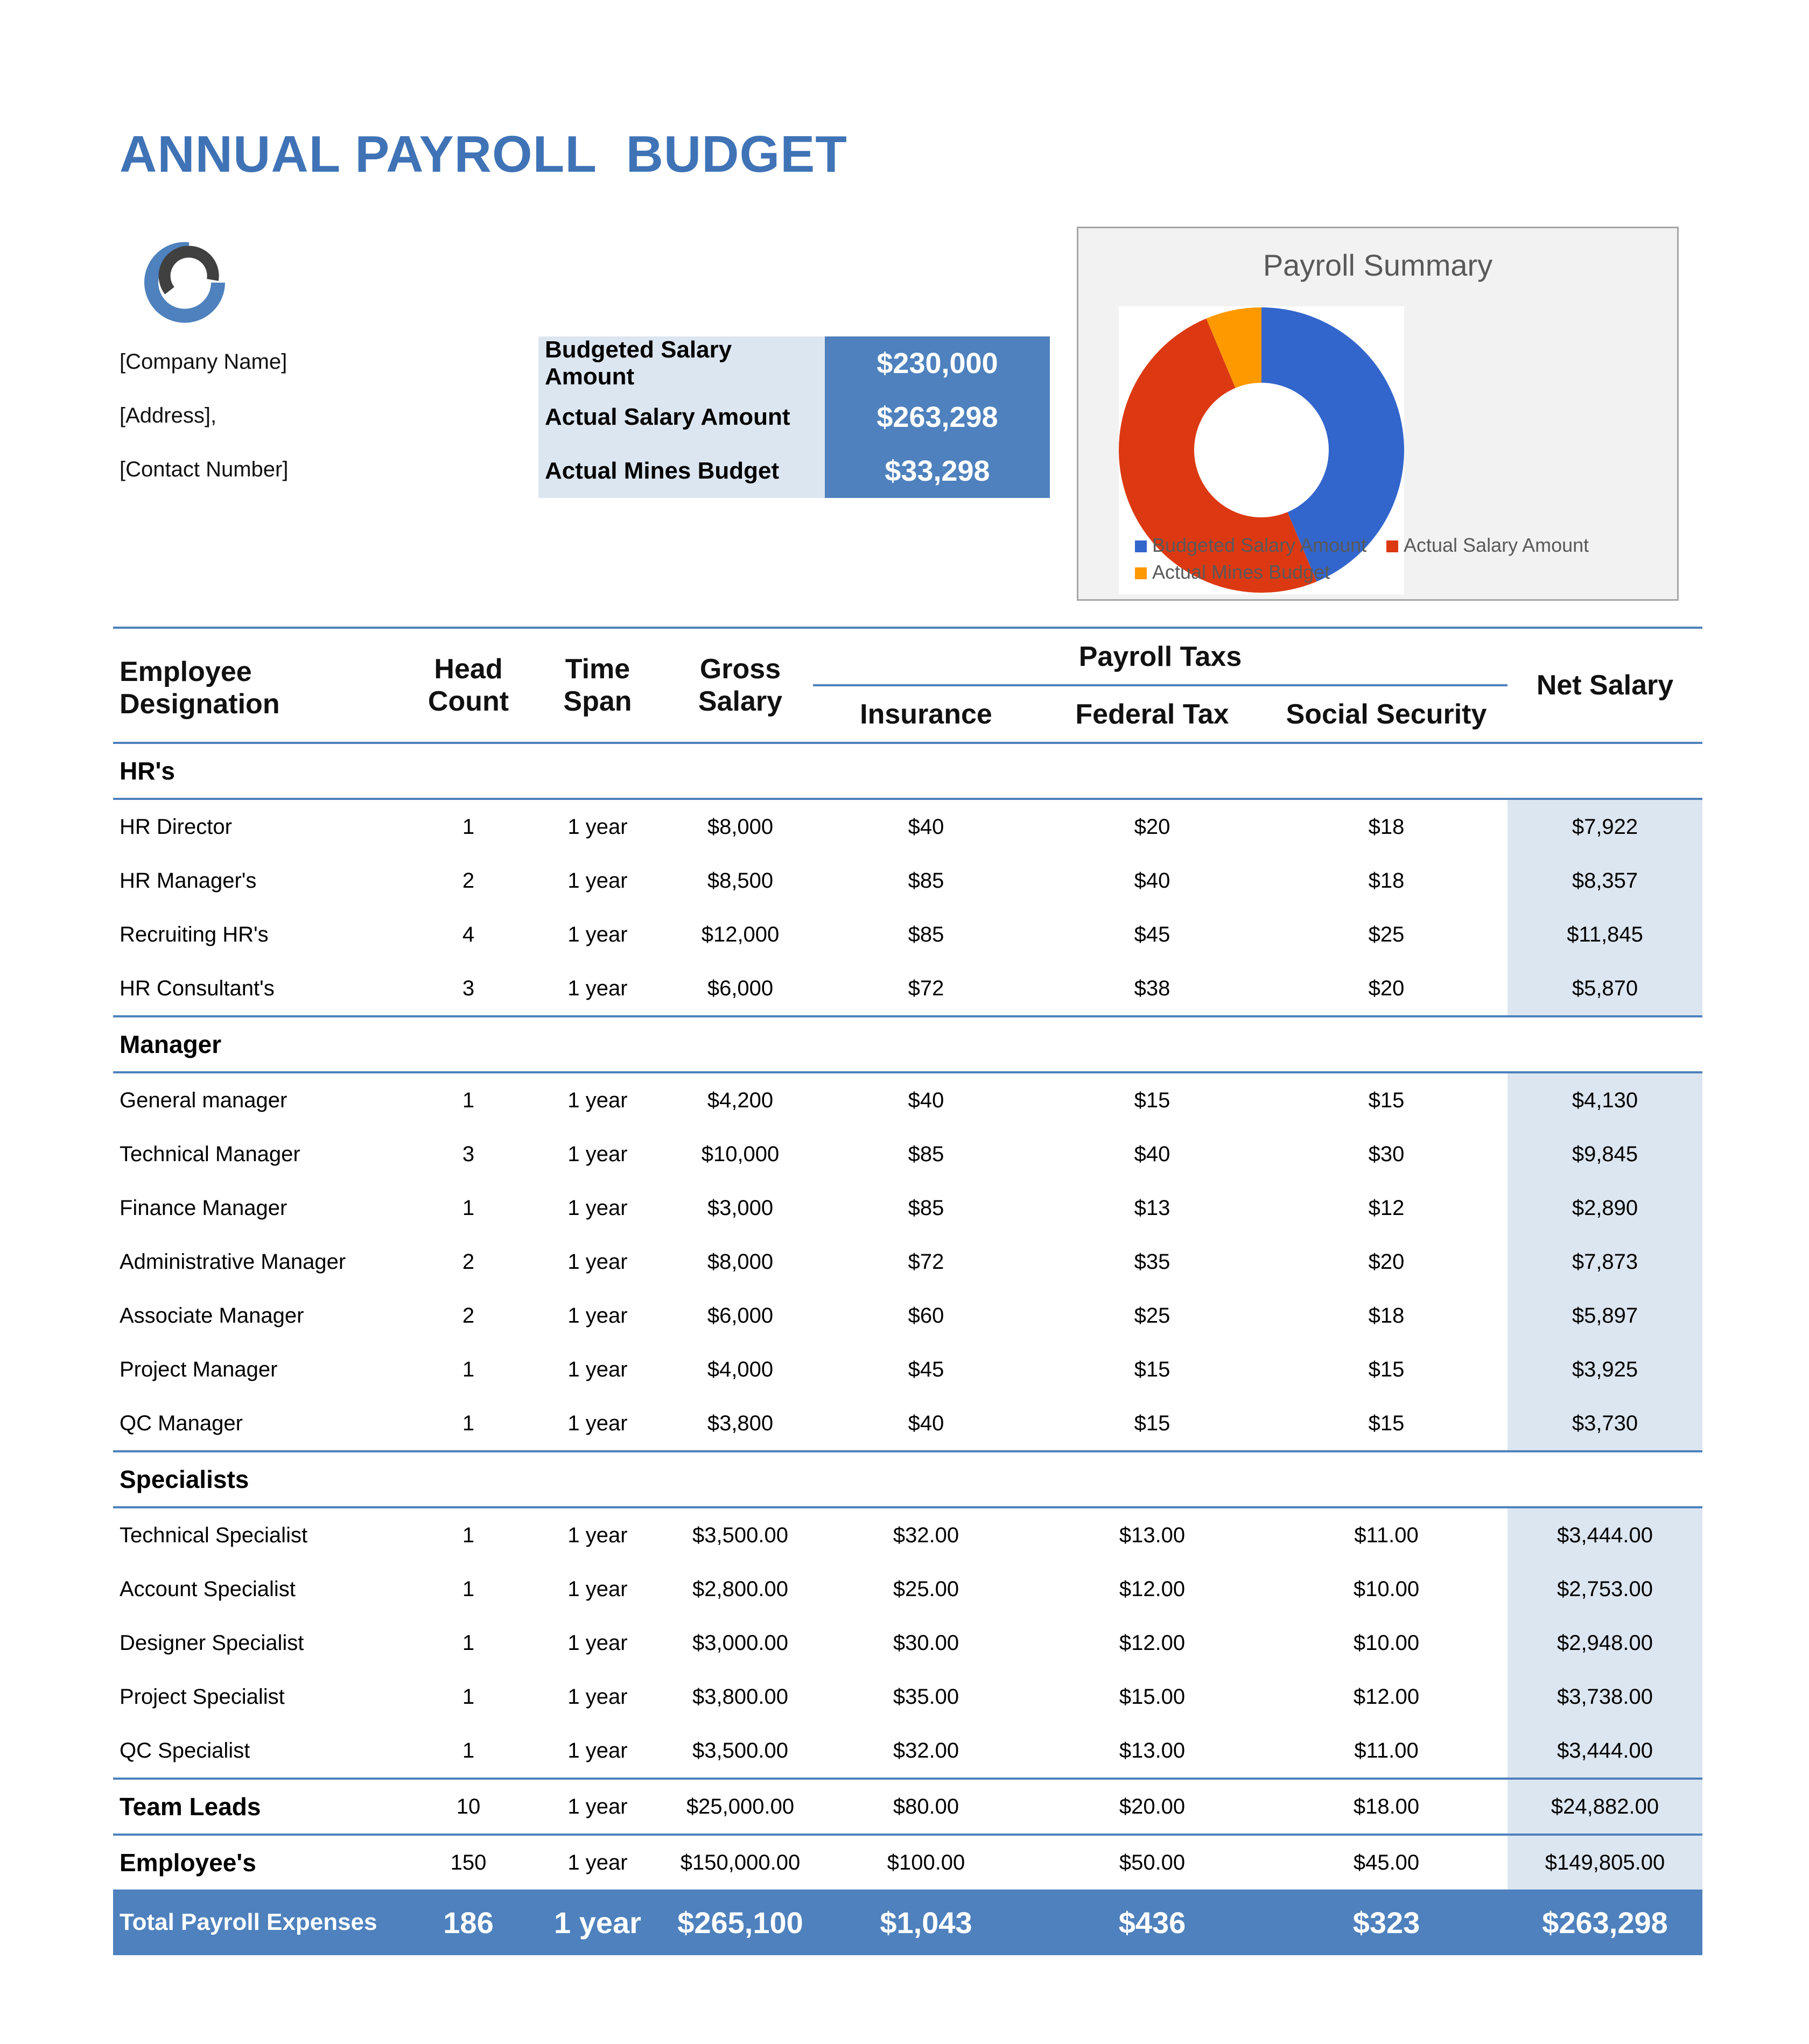 Image resolution: width=1809 pixels, height=2044 pixels. What do you see at coordinates (794, 363) in the screenshot?
I see `summary-row: Budgeted Salary Amount $230,000` at bounding box center [794, 363].